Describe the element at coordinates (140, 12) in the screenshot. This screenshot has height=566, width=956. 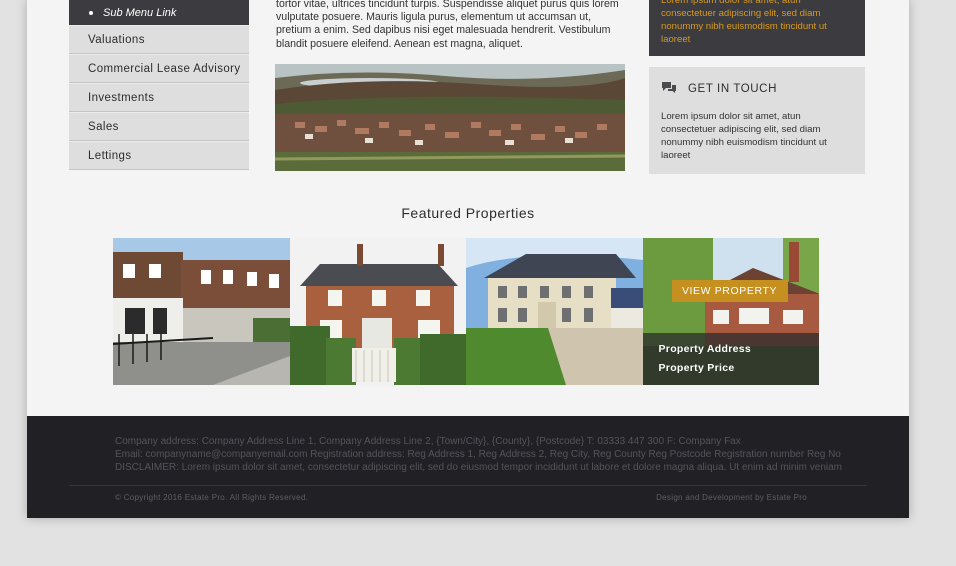
I see `sidebar-sub-menu-label: Sub Menu Link` at that location.